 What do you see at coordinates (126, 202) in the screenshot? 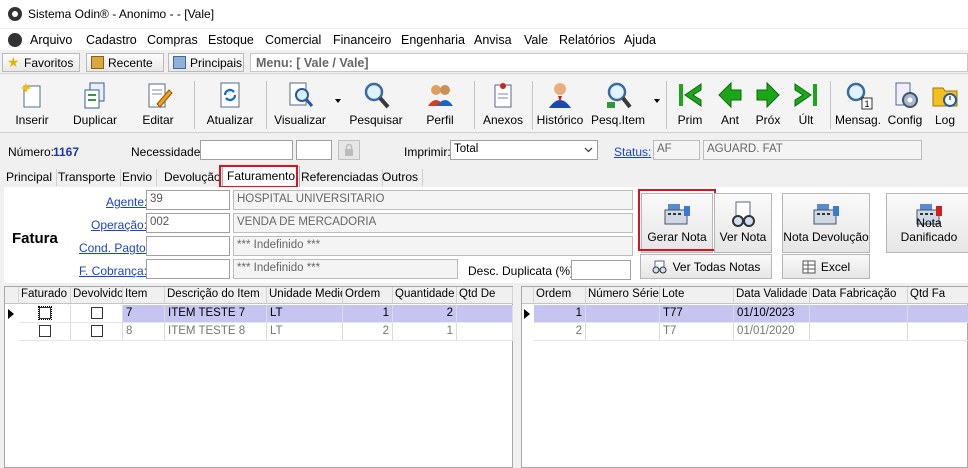
I see `agente-link: Agente:` at bounding box center [126, 202].